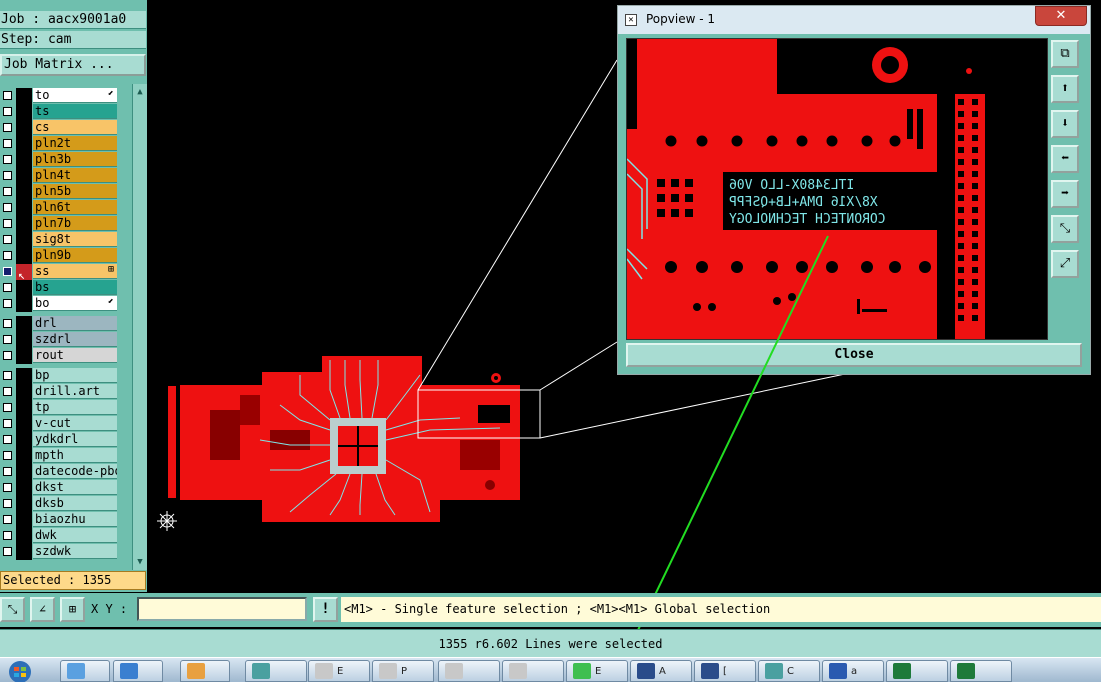 Image resolution: width=1101 pixels, height=682 pixels. I want to click on layer-row: ↖ ss ⊞, so click(66, 273).